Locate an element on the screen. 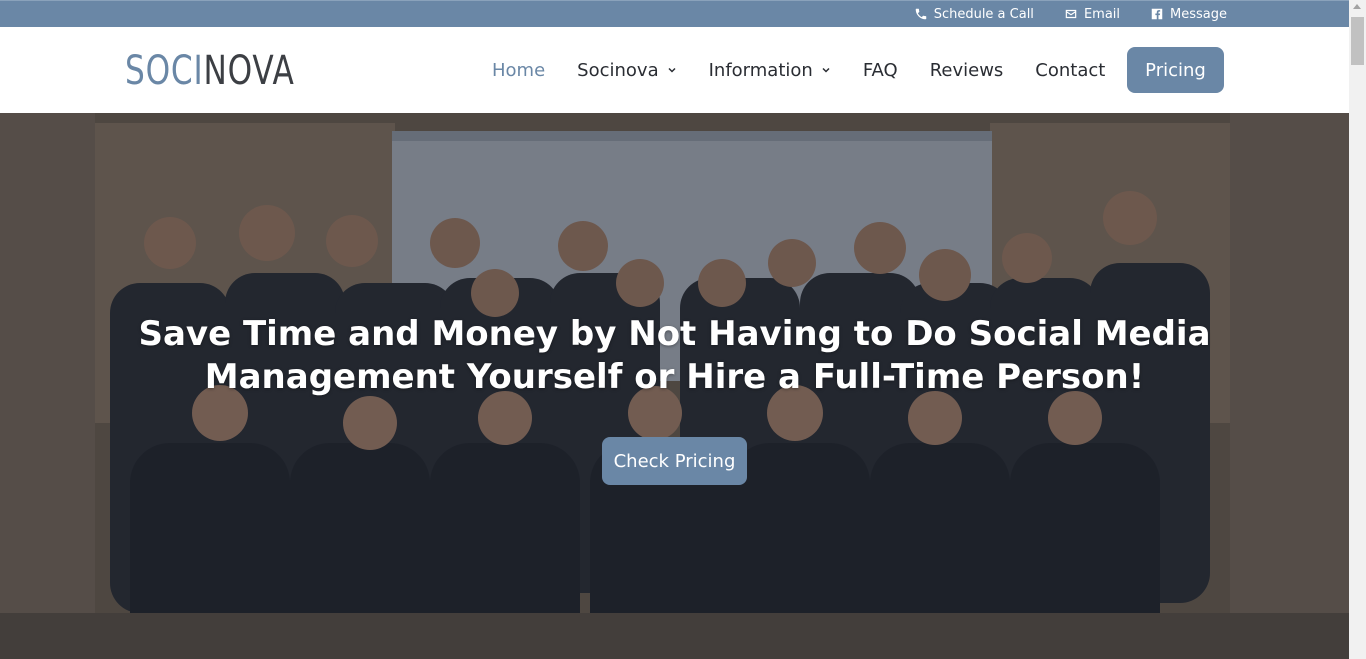 The height and width of the screenshot is (659, 1366). nav-information: Information is located at coordinates (770, 70).